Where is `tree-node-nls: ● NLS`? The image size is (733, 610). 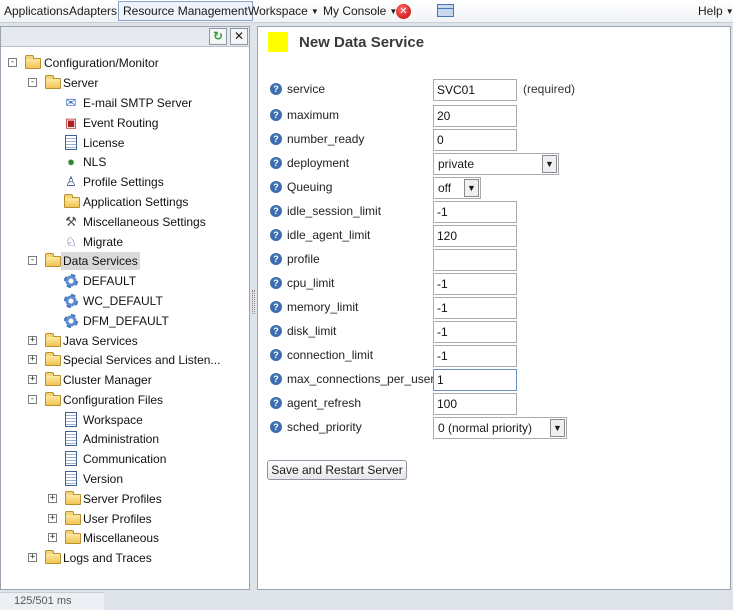
tree-node-nls: ● NLS is located at coordinates (125, 162).